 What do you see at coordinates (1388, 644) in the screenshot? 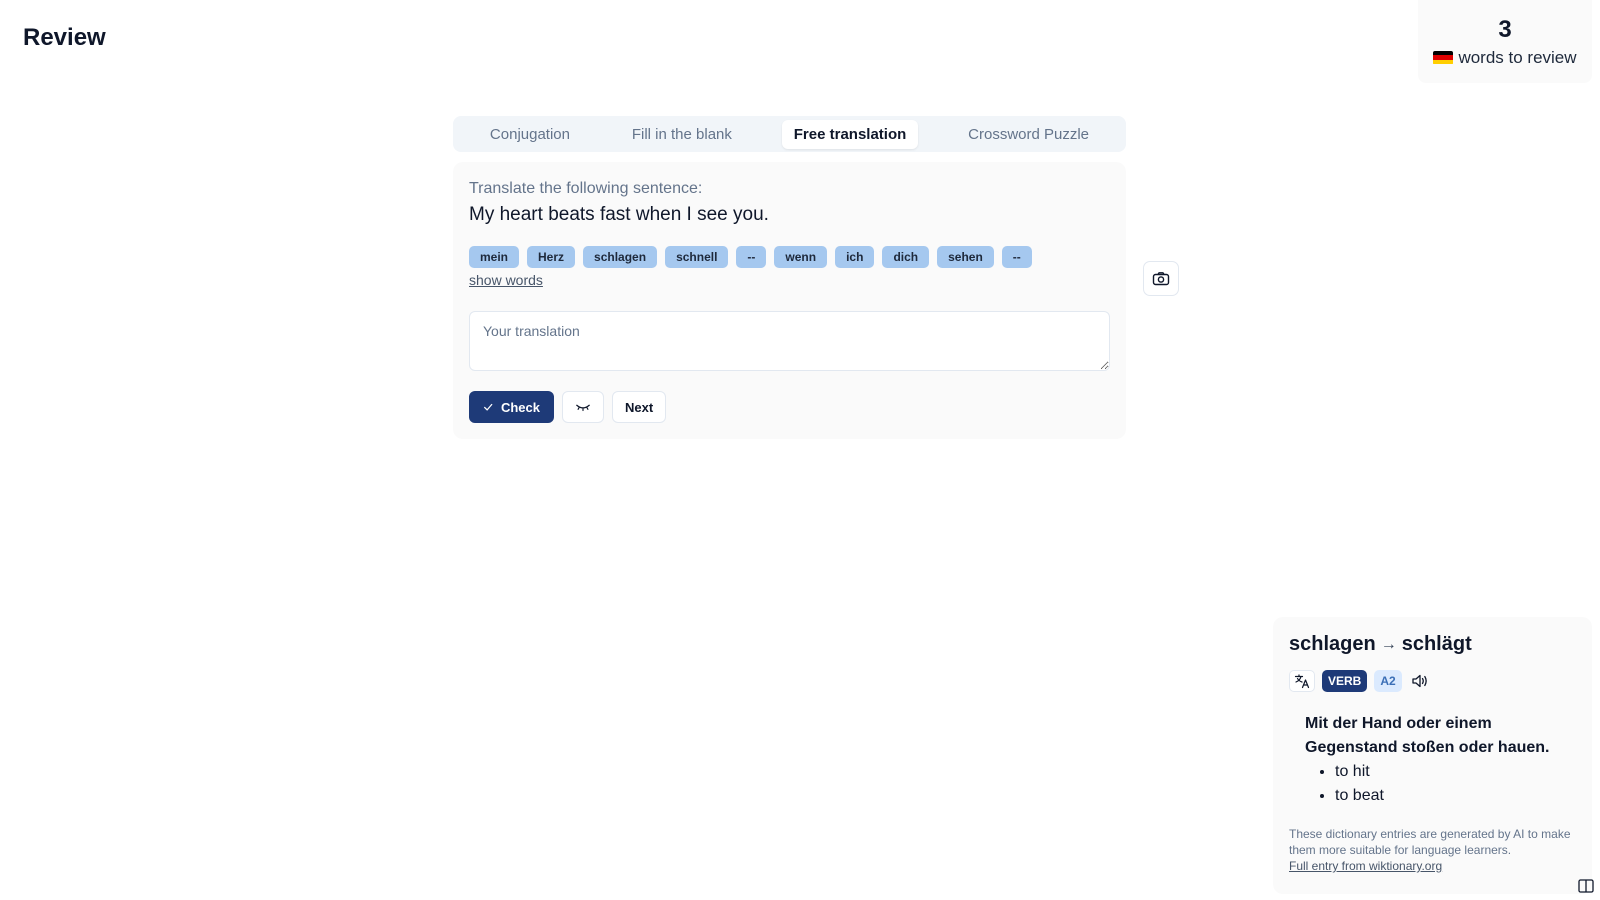
I see `arrow-right-icon: →` at bounding box center [1388, 644].